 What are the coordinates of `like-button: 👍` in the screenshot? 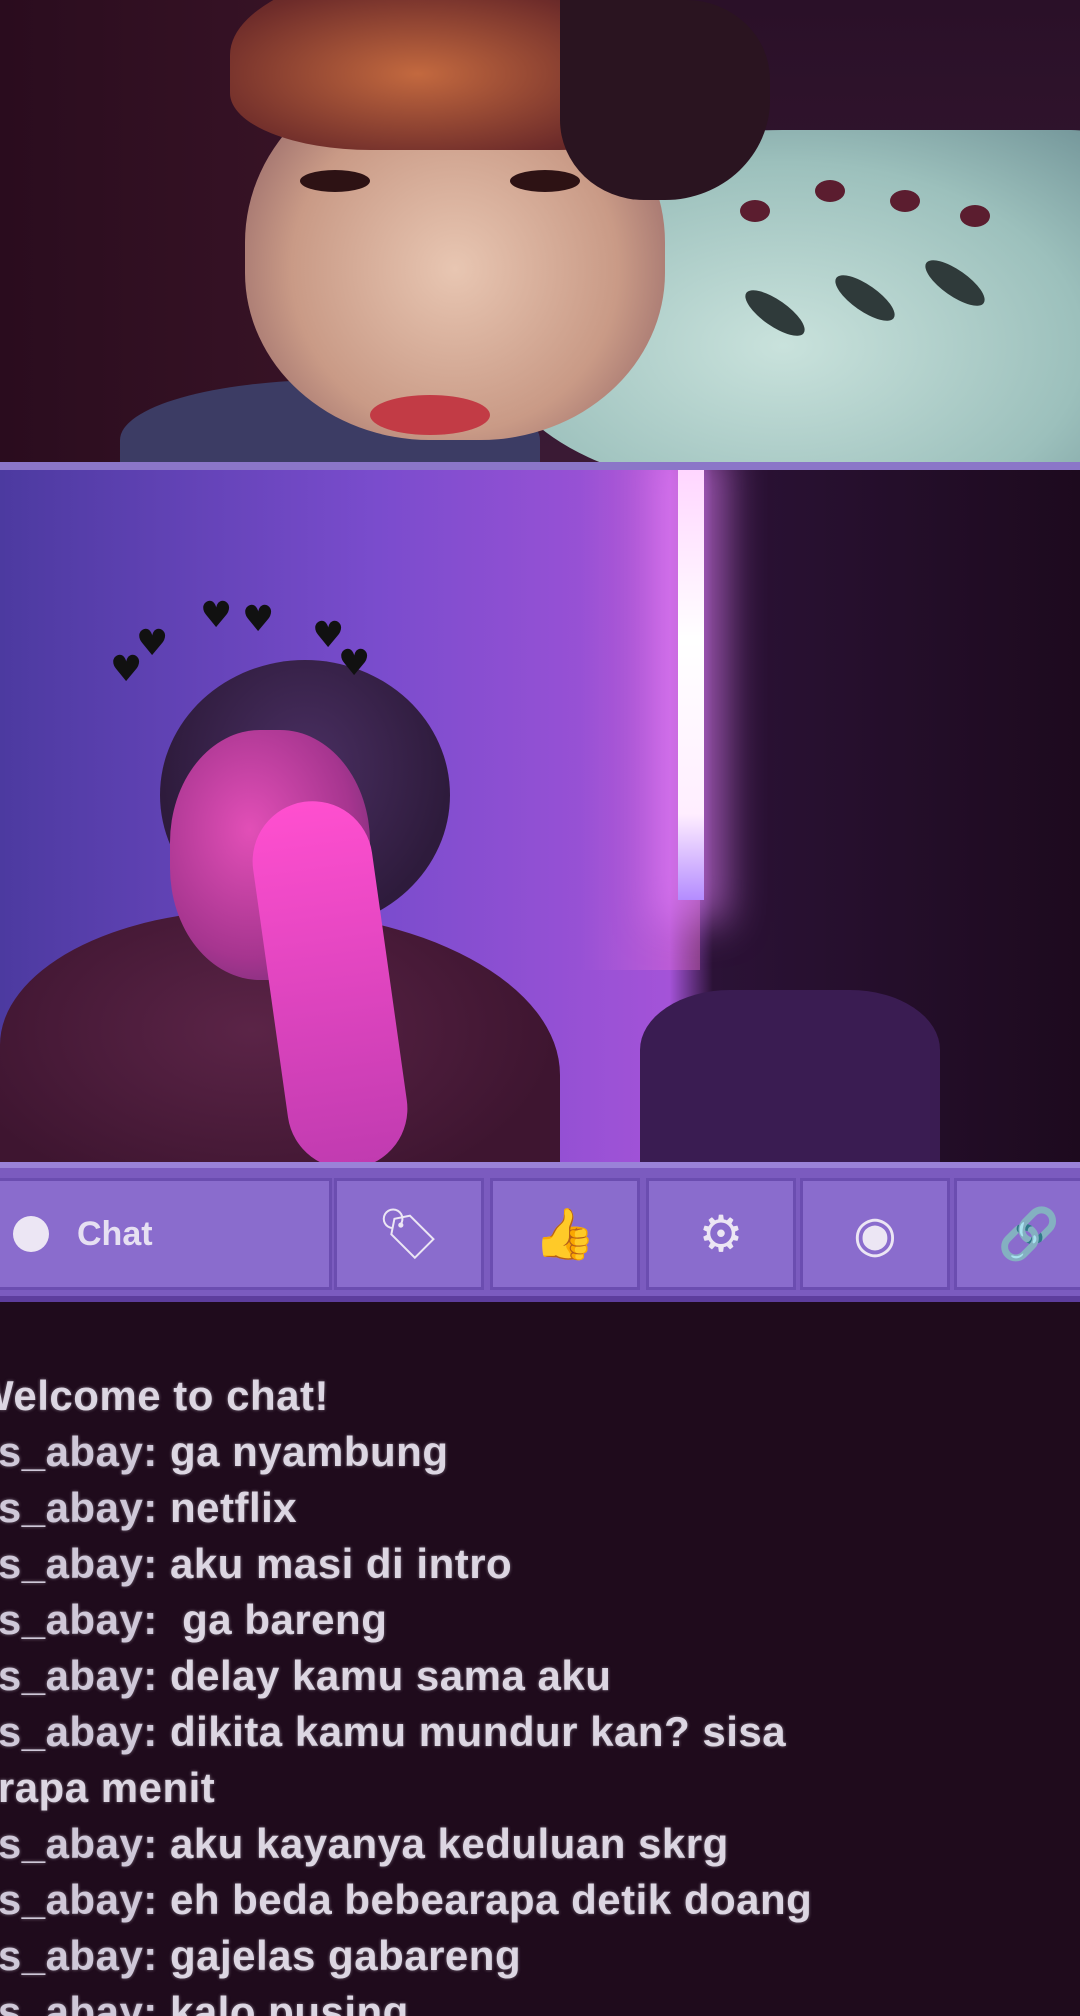 It's located at (565, 1234).